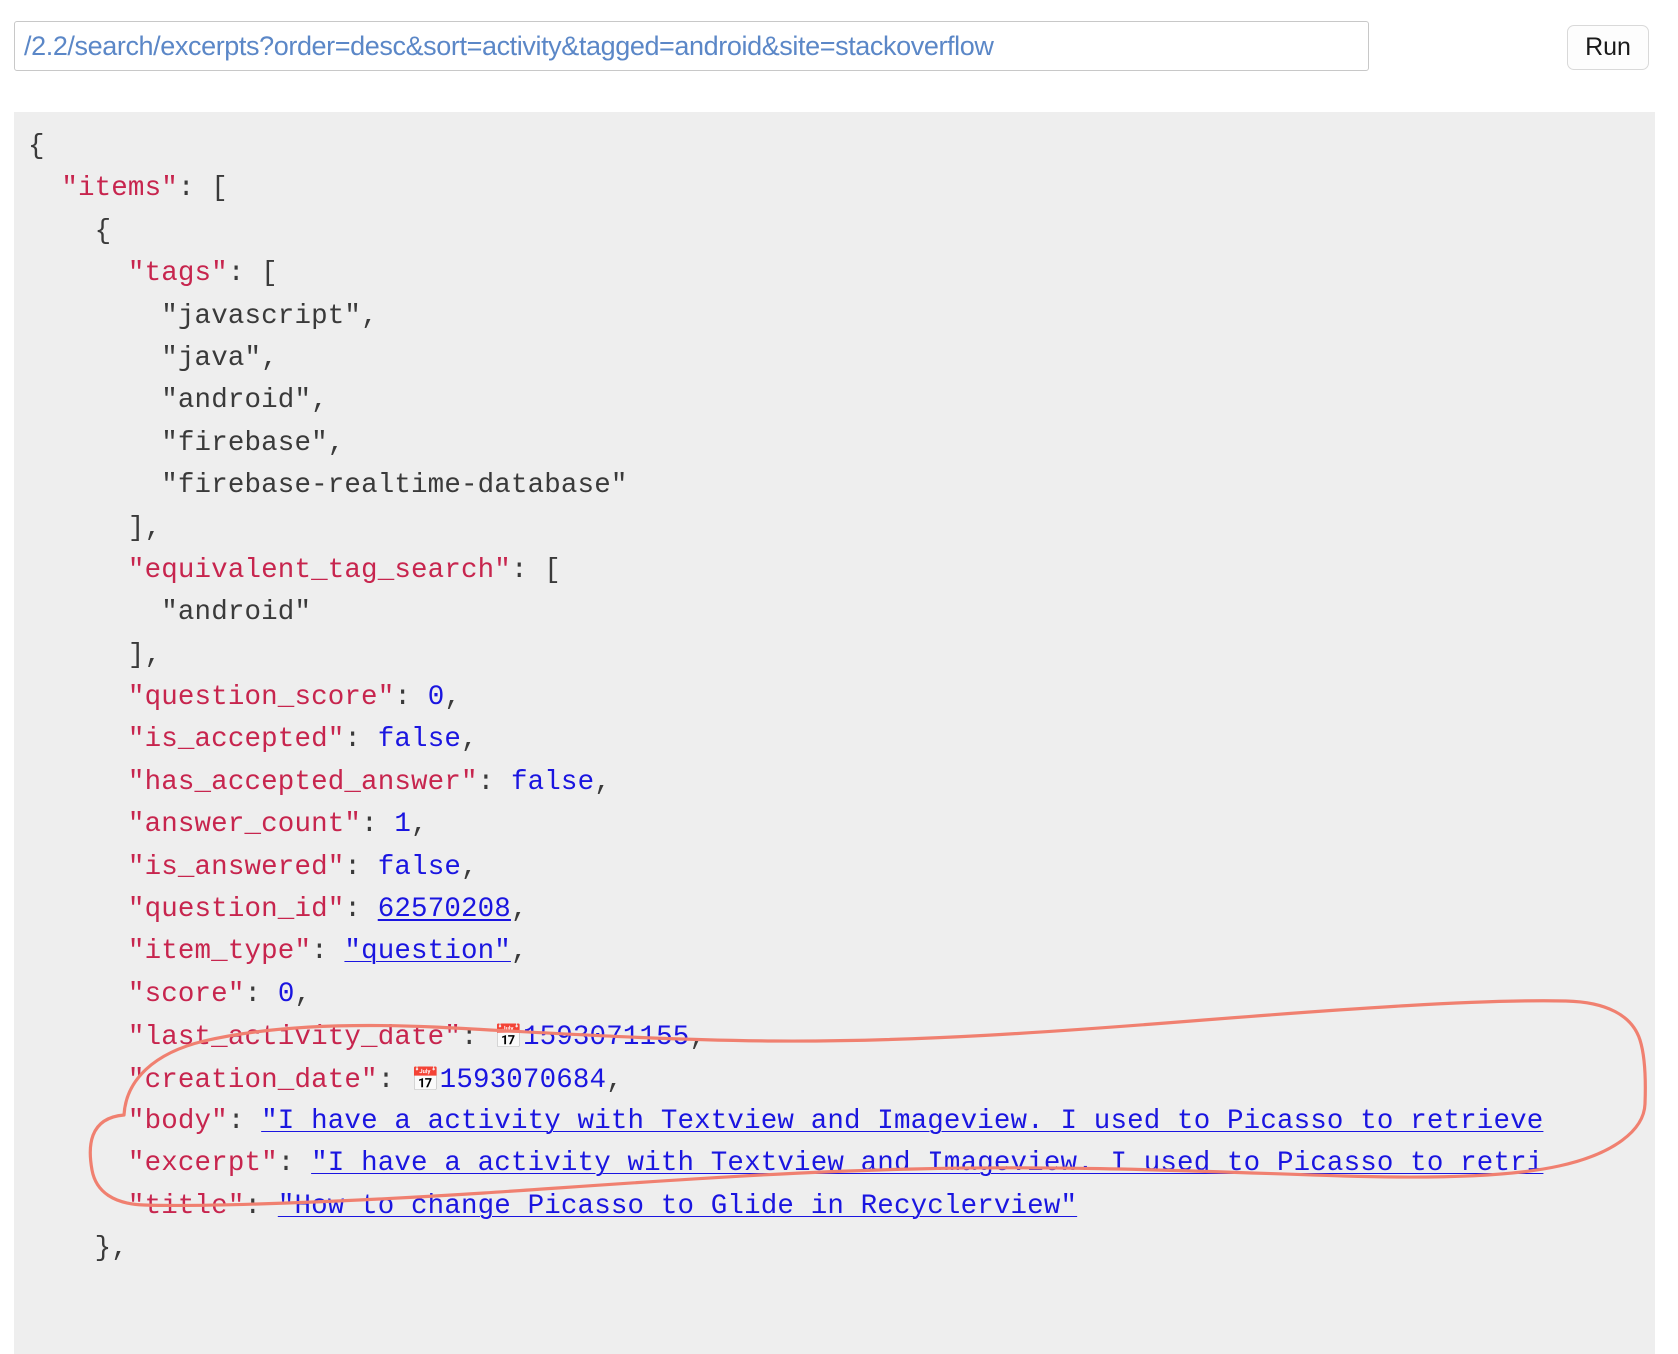  Describe the element at coordinates (1608, 47) in the screenshot. I see `run-button: Run` at that location.